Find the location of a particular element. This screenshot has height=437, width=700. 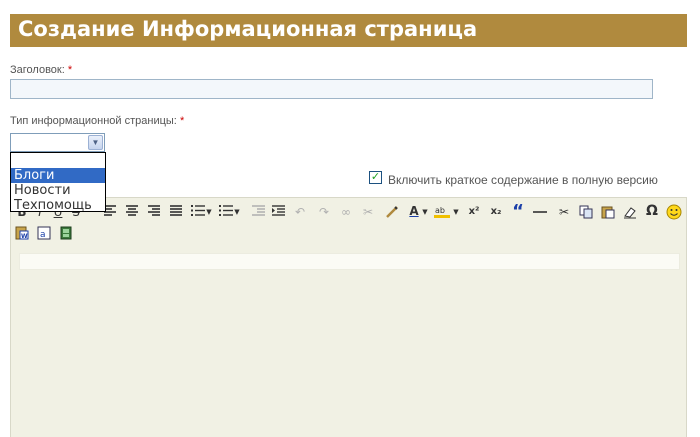

title-input is located at coordinates (331, 89).